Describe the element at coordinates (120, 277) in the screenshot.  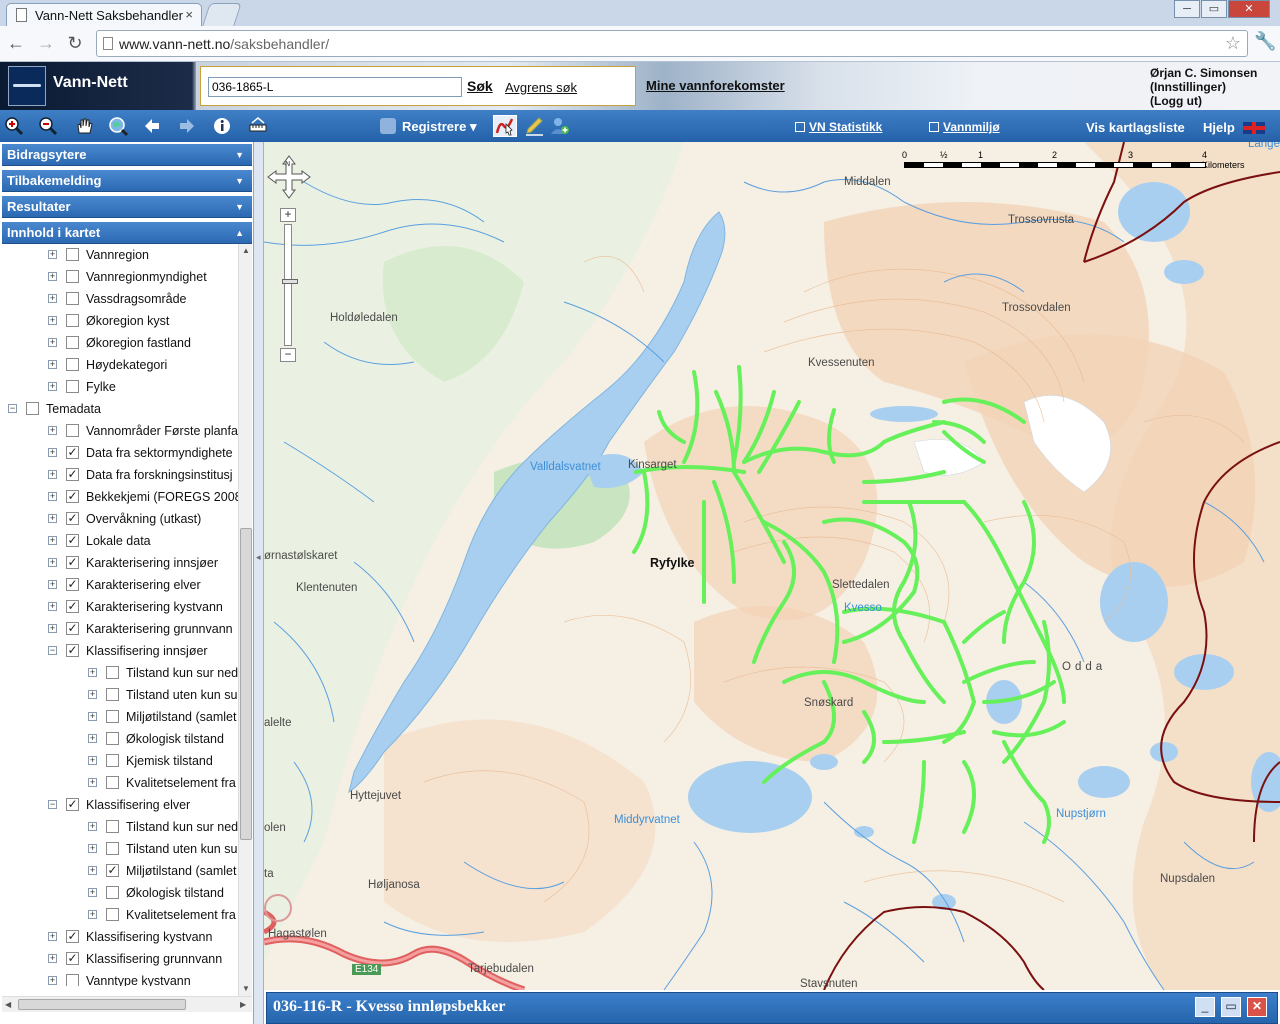
I see `layer-tree-item: + Vannregionmyndighet` at that location.